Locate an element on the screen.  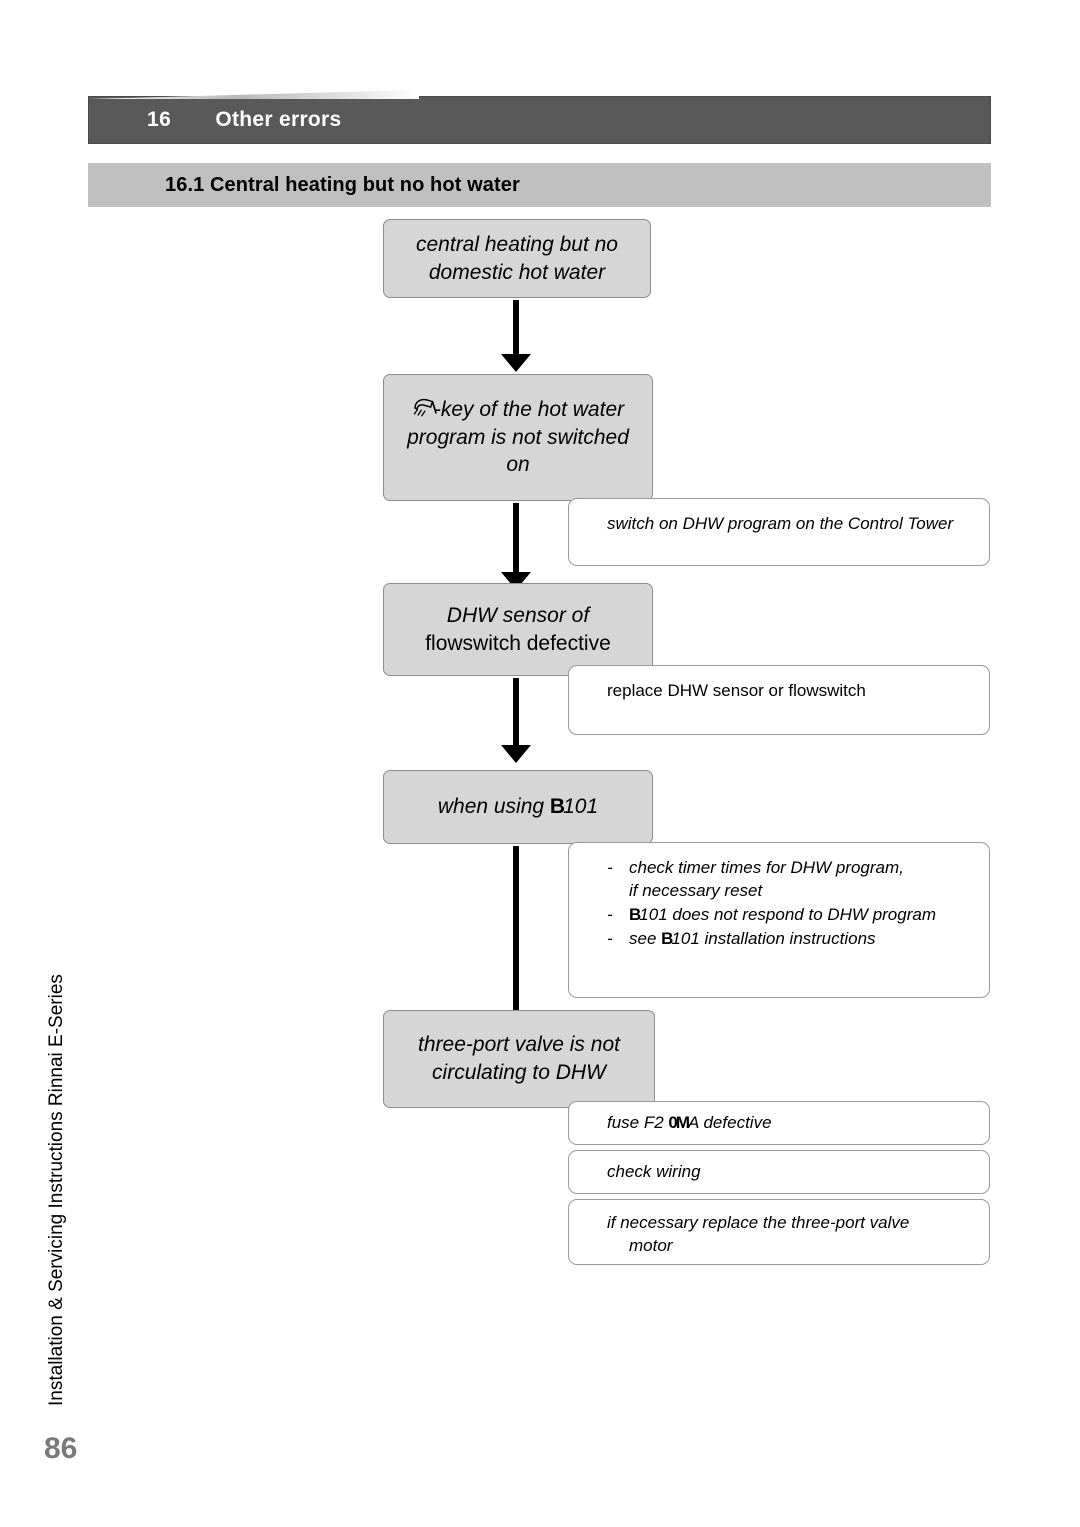
flow-action-check-wiring: check wiring is located at coordinates (779, 1172).